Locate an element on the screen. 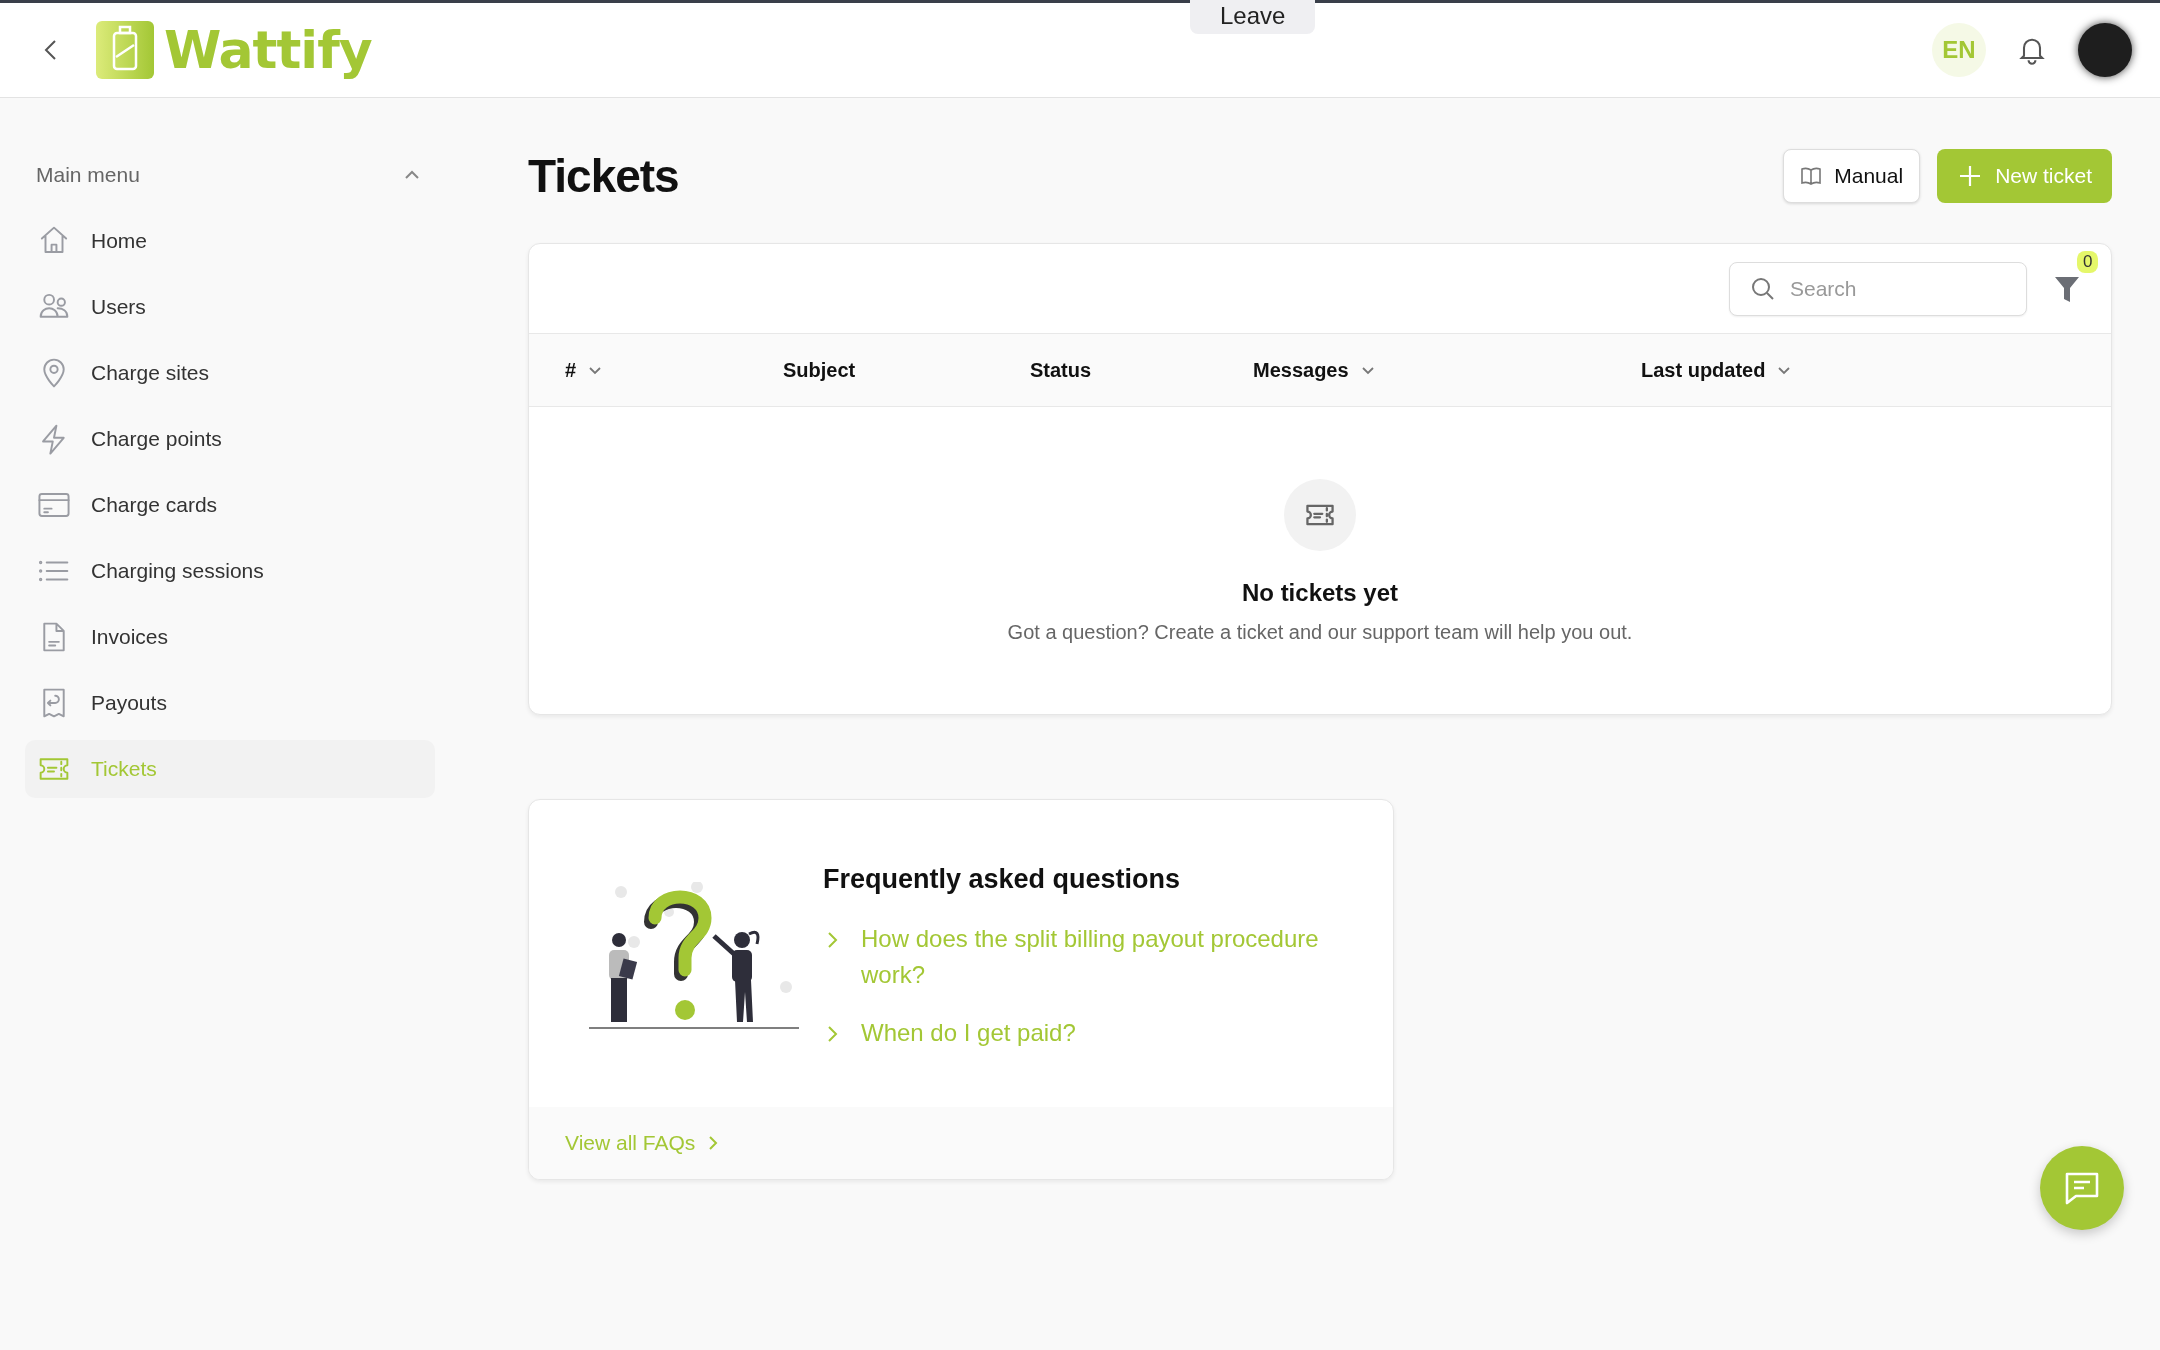 The width and height of the screenshot is (2160, 1350). column-header: Last updated is located at coordinates (1876, 370).